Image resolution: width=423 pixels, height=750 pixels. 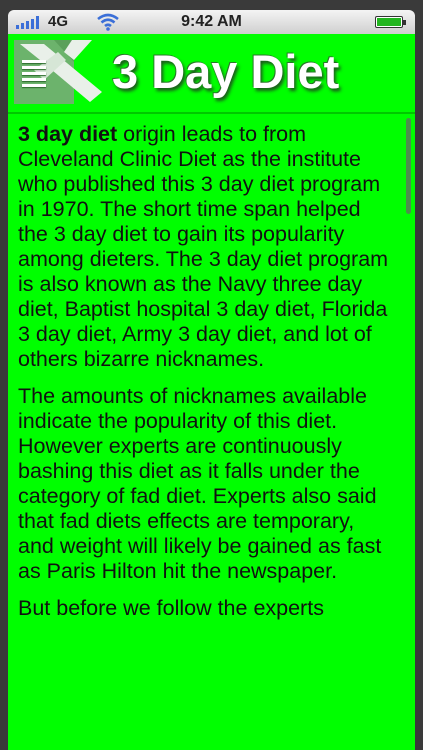 I want to click on clock: 9:42 AM, so click(x=211, y=21).